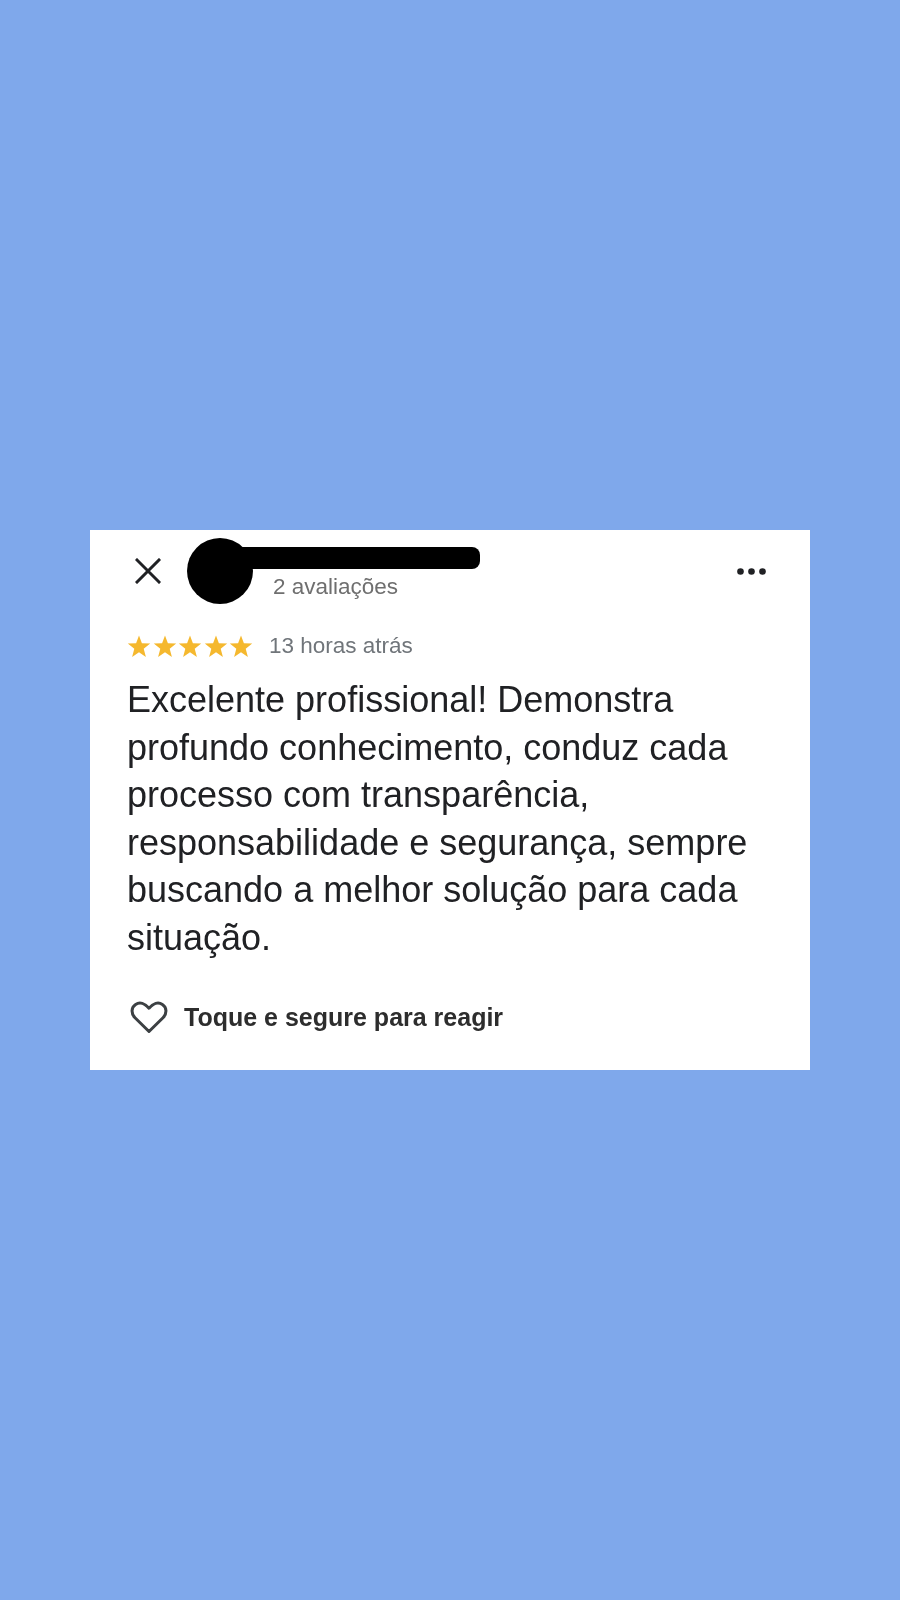 The image size is (900, 1600). Describe the element at coordinates (751, 571) in the screenshot. I see `more-options-icon` at that location.